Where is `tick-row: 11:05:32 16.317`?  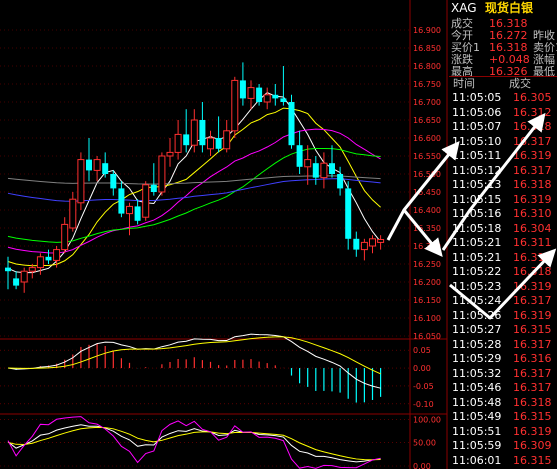
tick-row: 11:05:32 16.317 is located at coordinates (503, 373).